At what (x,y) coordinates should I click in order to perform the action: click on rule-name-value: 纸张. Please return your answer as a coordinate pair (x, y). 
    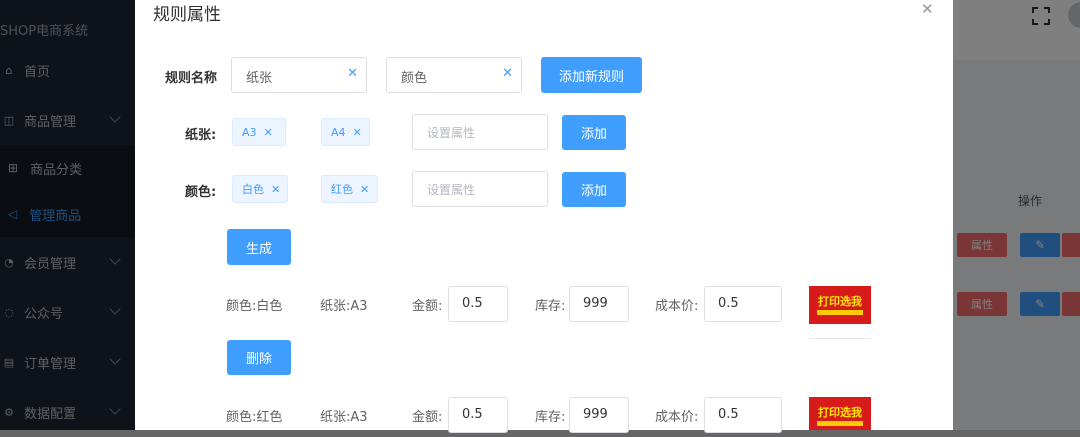
    Looking at the image, I should click on (259, 78).